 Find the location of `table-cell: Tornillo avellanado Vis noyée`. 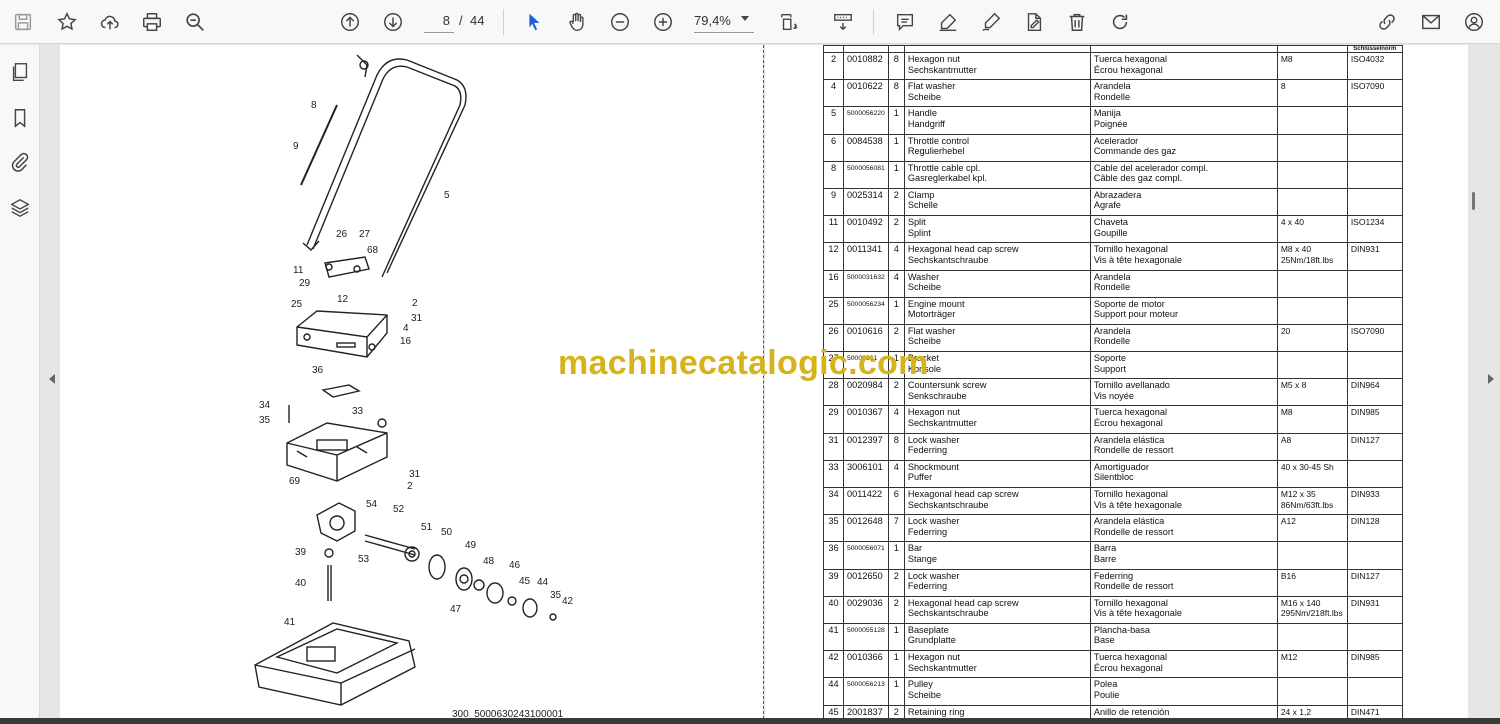

table-cell: Tornillo avellanado Vis noyée is located at coordinates (1183, 392).